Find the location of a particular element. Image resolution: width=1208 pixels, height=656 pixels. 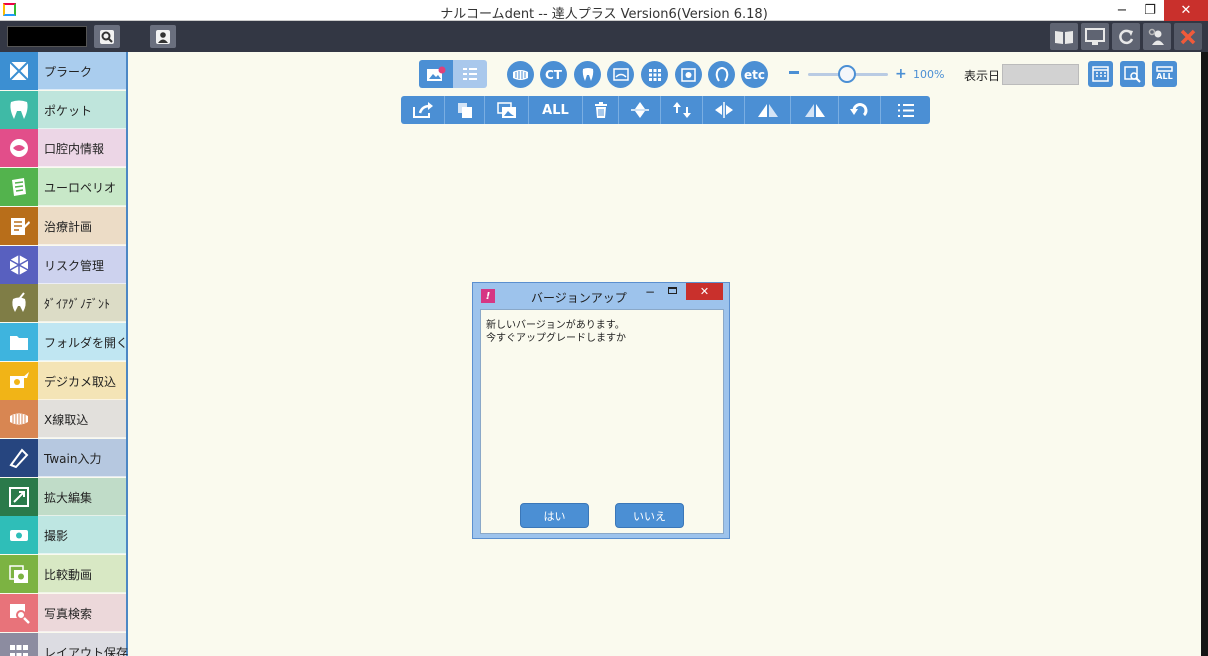

user-gear-icon is located at coordinates (1156, 36).